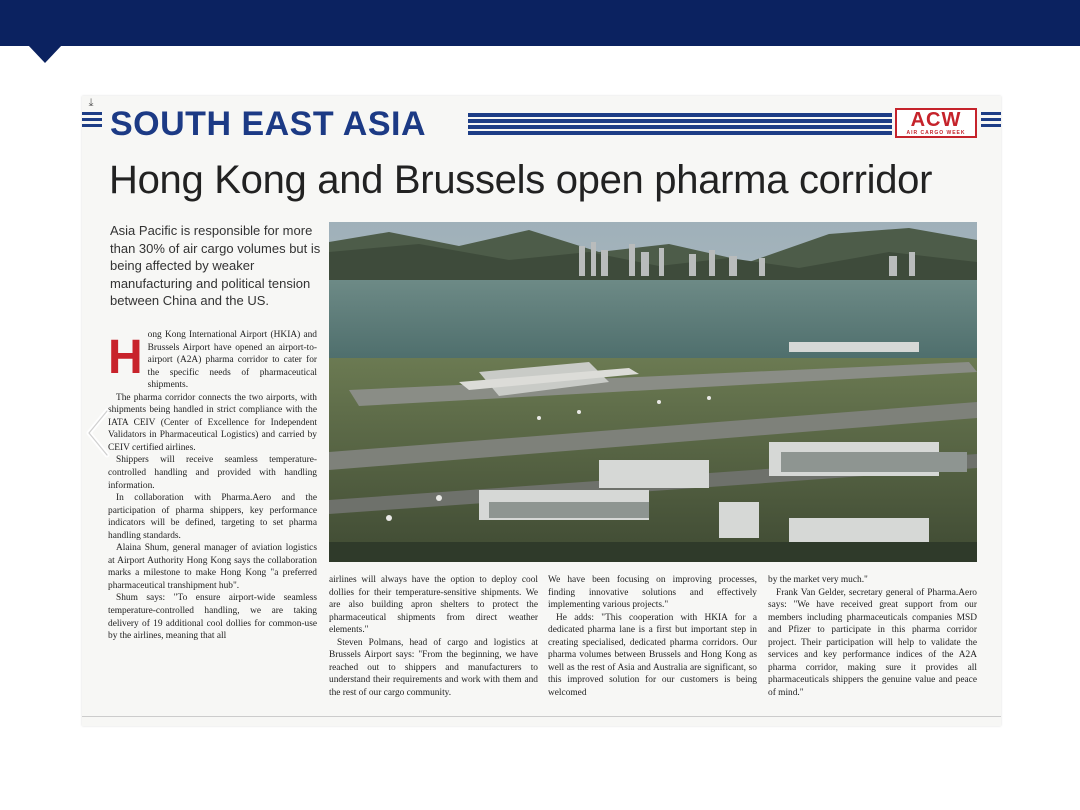 The width and height of the screenshot is (1080, 810). Describe the element at coordinates (540, 23) in the screenshot. I see `top-header-bar` at that location.